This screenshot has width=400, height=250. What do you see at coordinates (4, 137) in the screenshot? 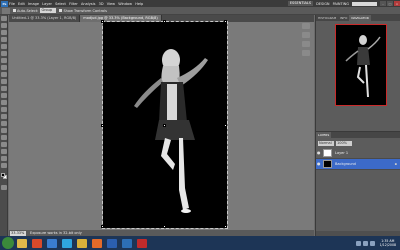
I see `shape-tool-icon` at bounding box center [4, 137].